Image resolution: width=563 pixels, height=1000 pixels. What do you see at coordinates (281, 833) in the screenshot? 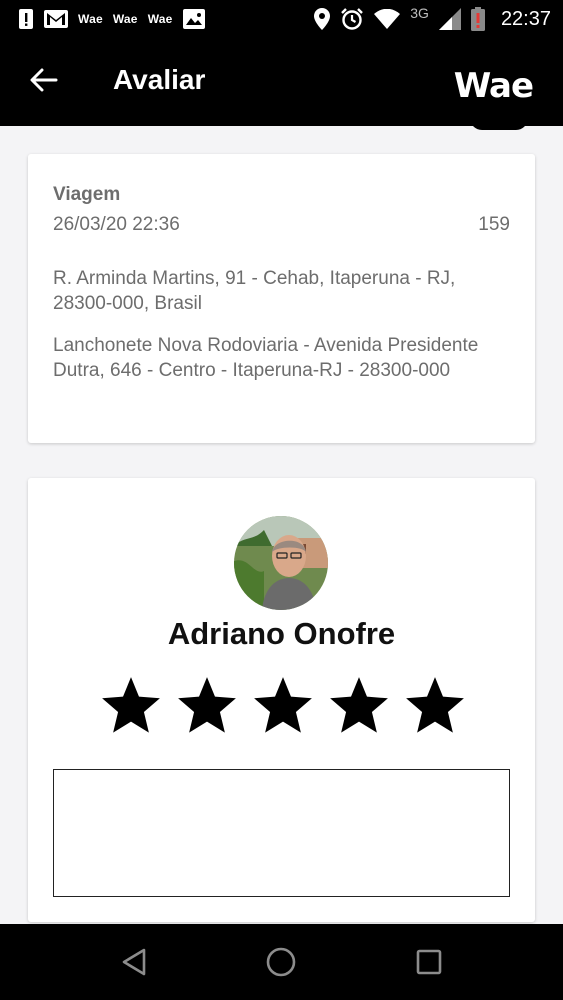
I see `comment-input` at bounding box center [281, 833].